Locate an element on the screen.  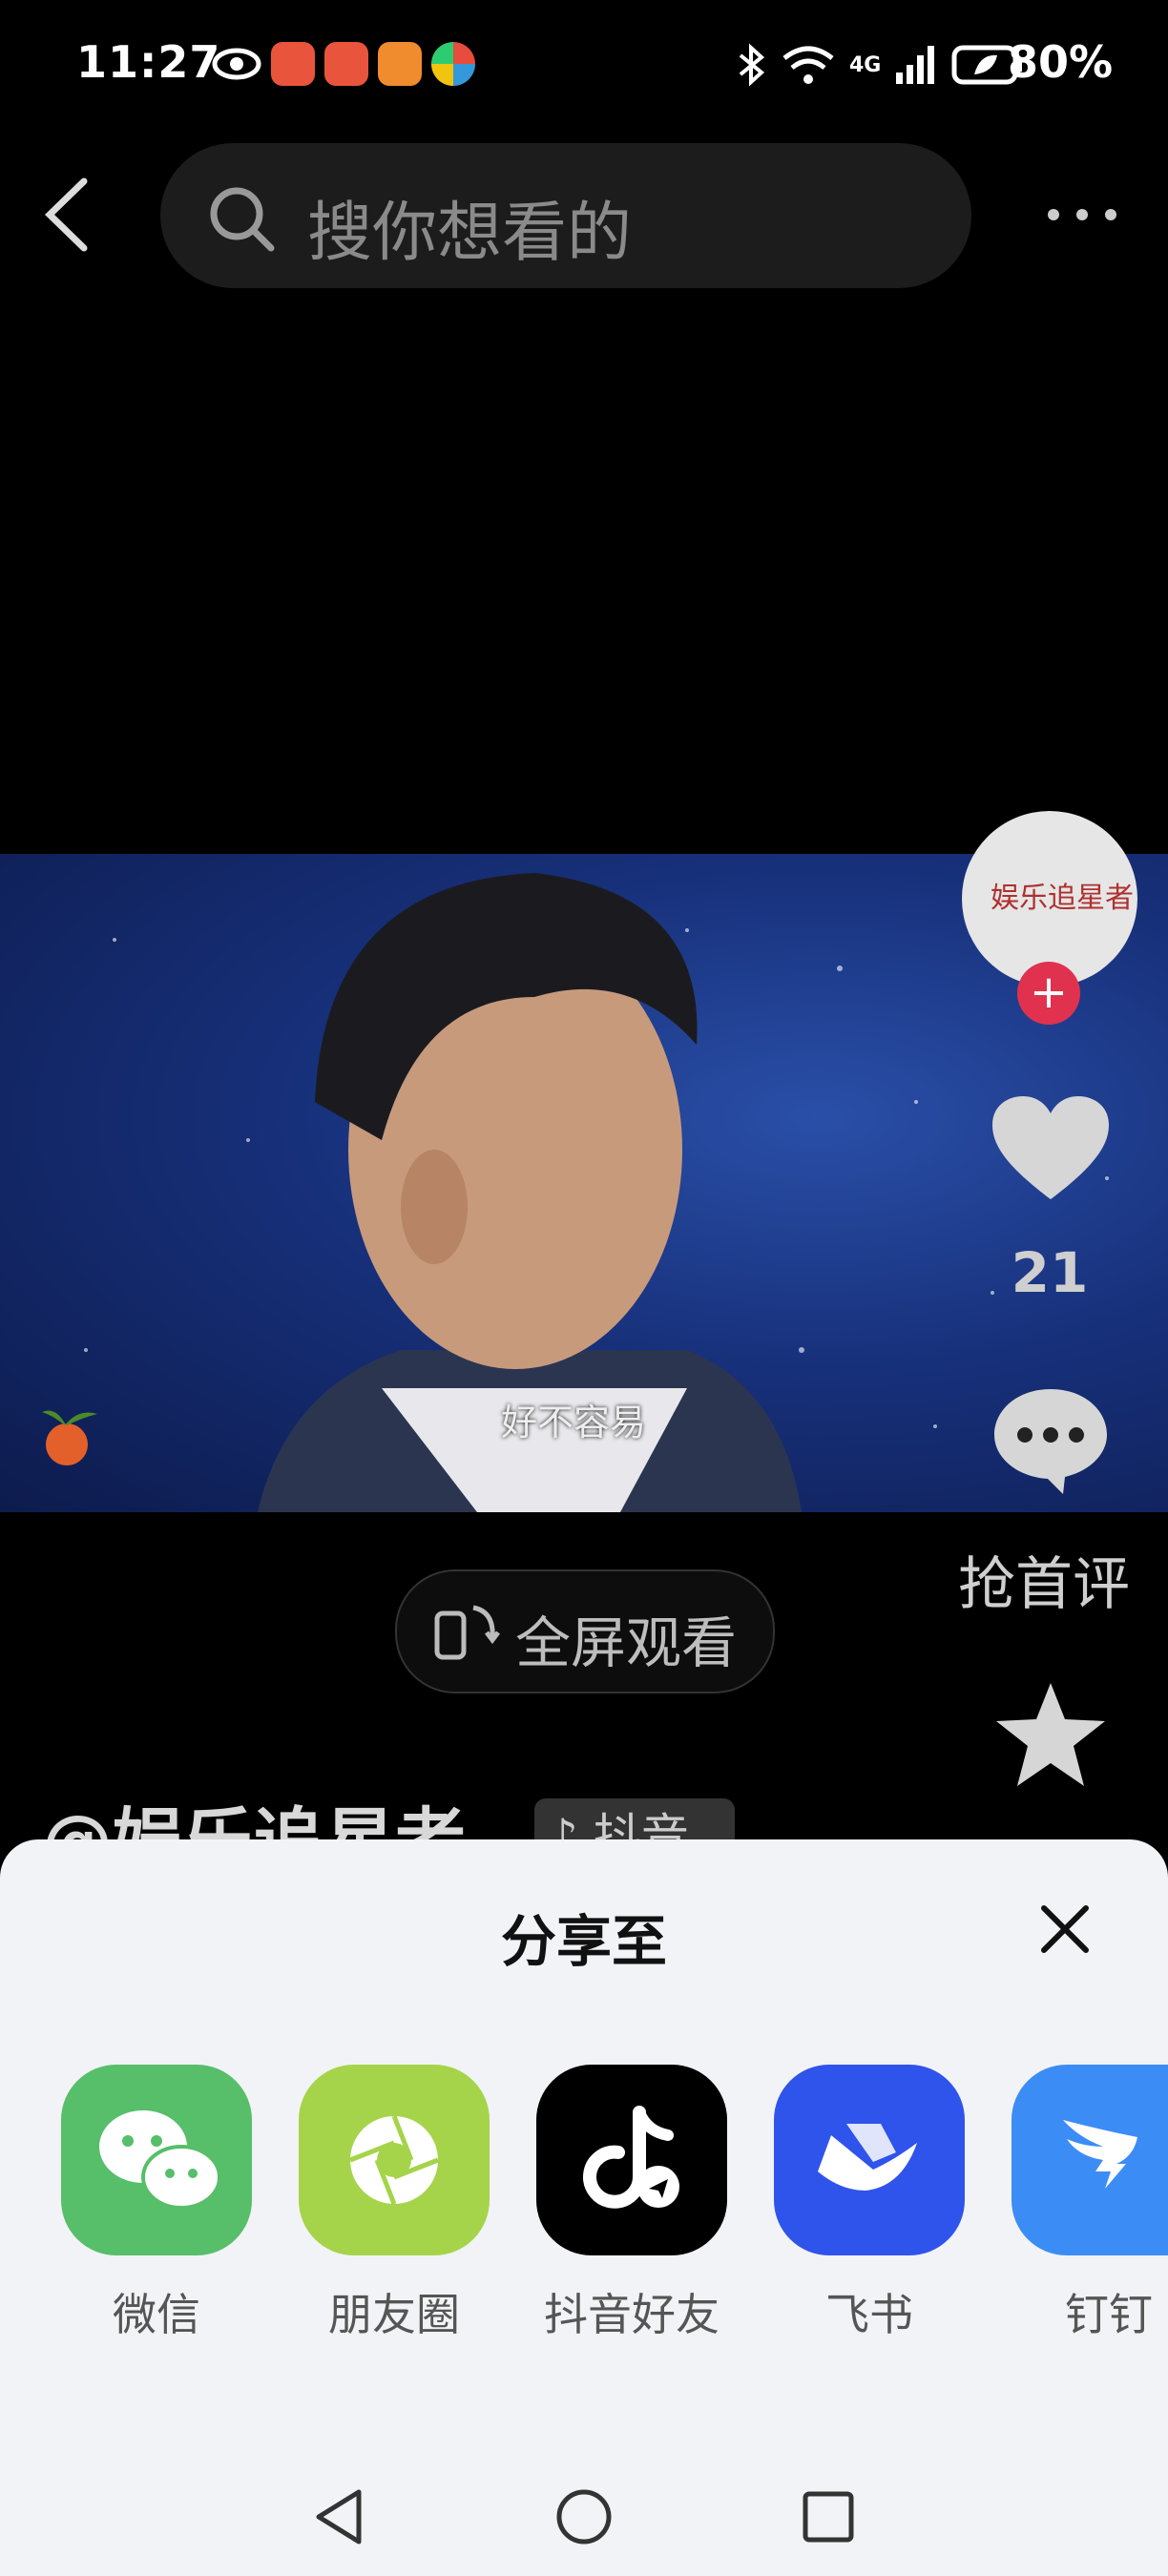
like-count: 21 is located at coordinates (1050, 1272).